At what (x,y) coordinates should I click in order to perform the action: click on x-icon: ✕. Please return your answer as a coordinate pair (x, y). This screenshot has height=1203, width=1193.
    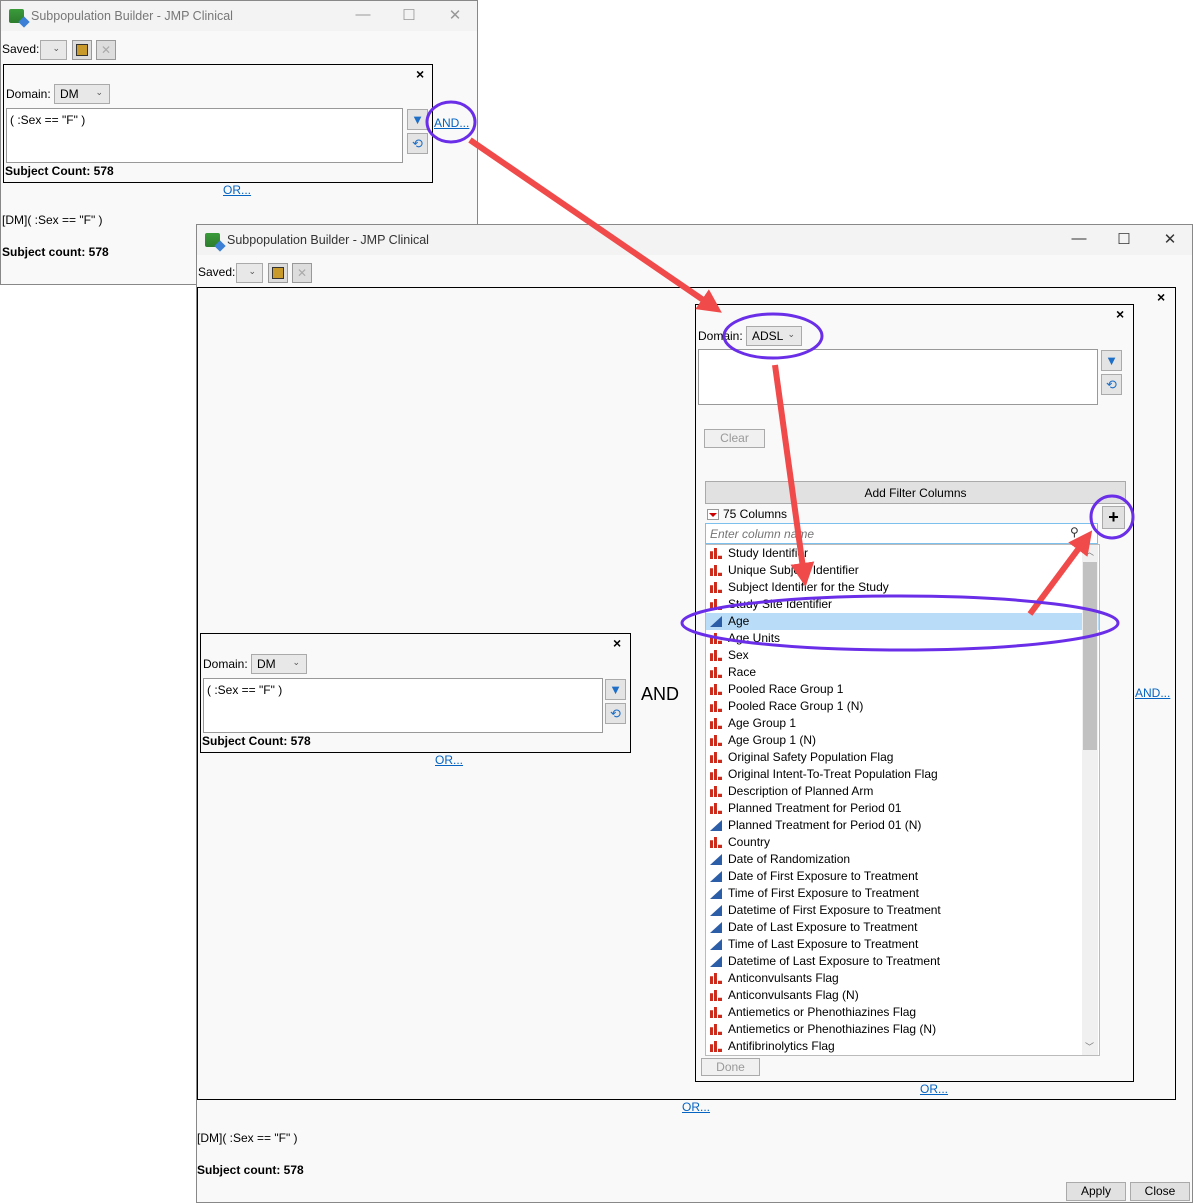
    Looking at the image, I should click on (302, 273).